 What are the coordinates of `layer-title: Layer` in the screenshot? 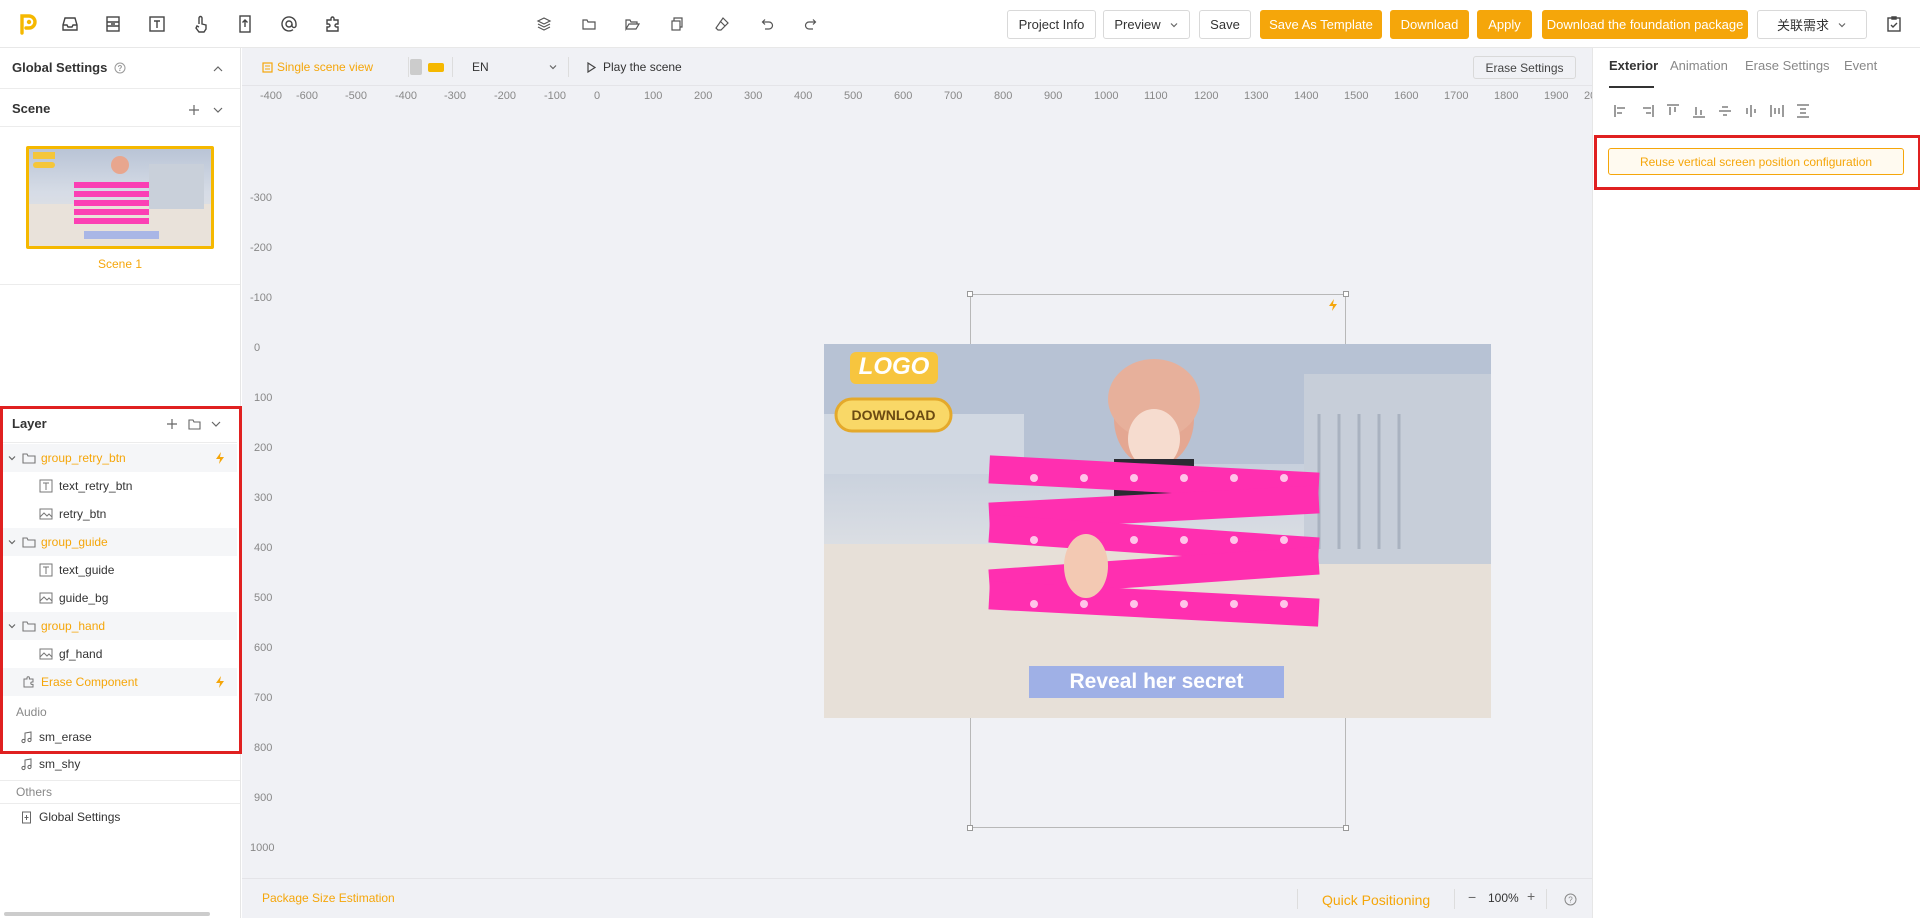 It's located at (29, 423).